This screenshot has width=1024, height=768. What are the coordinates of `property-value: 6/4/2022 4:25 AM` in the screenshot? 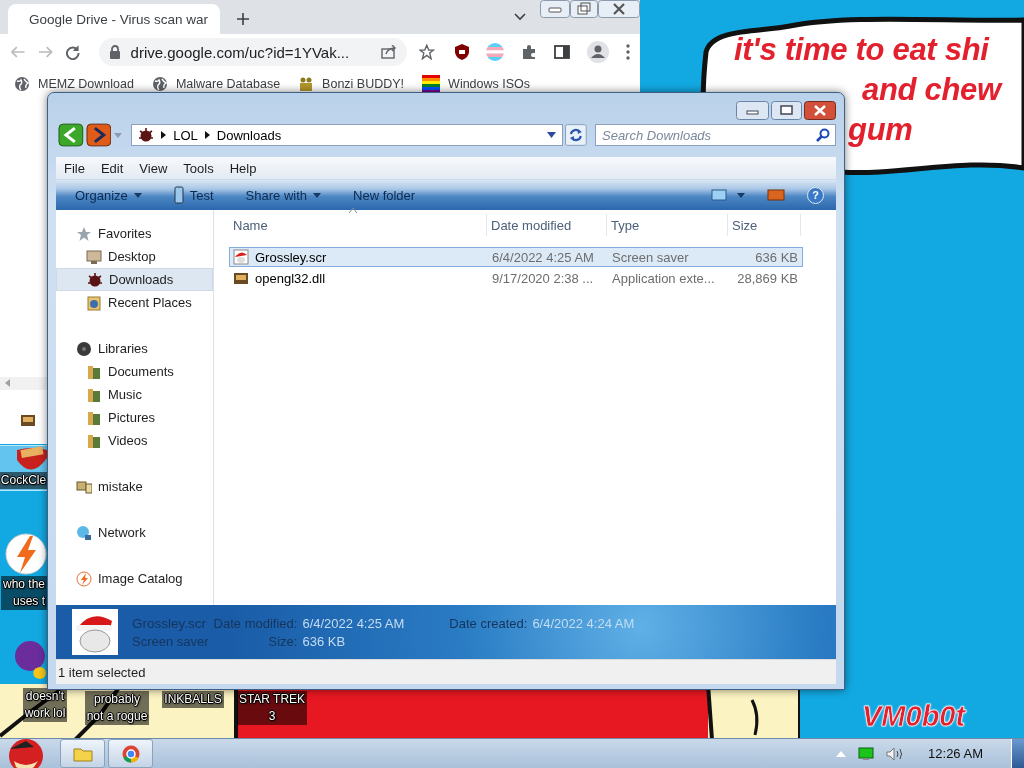 It's located at (353, 623).